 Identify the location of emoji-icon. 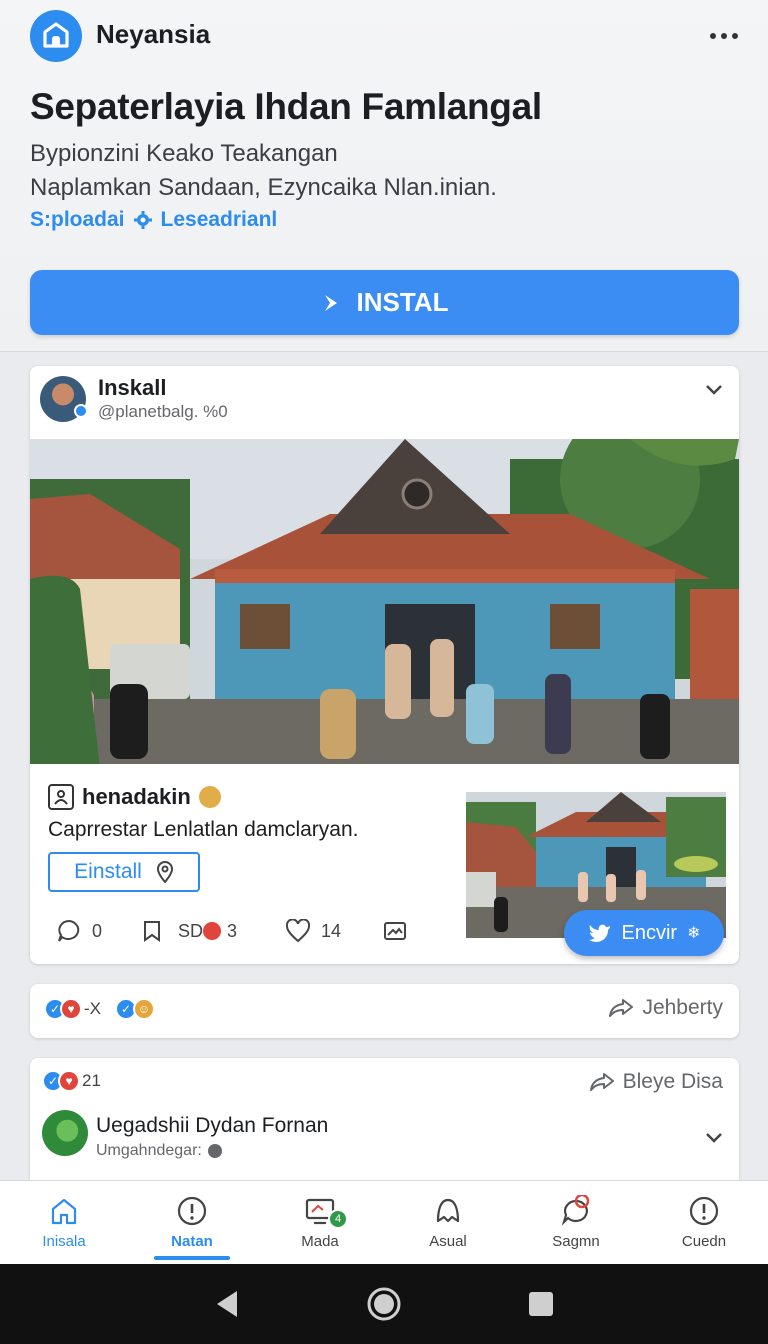
(209, 797).